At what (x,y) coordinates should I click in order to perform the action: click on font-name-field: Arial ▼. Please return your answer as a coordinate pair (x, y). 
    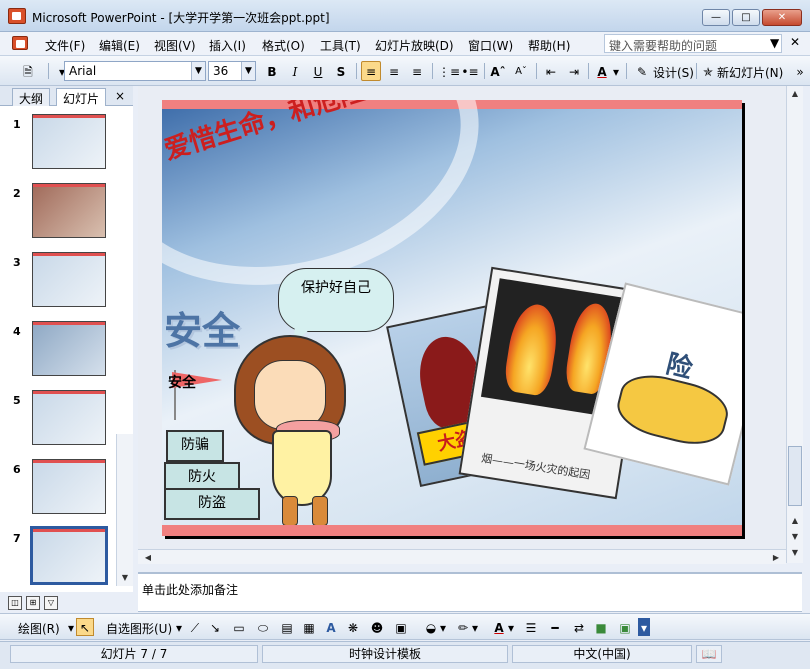
    Looking at the image, I should click on (135, 71).